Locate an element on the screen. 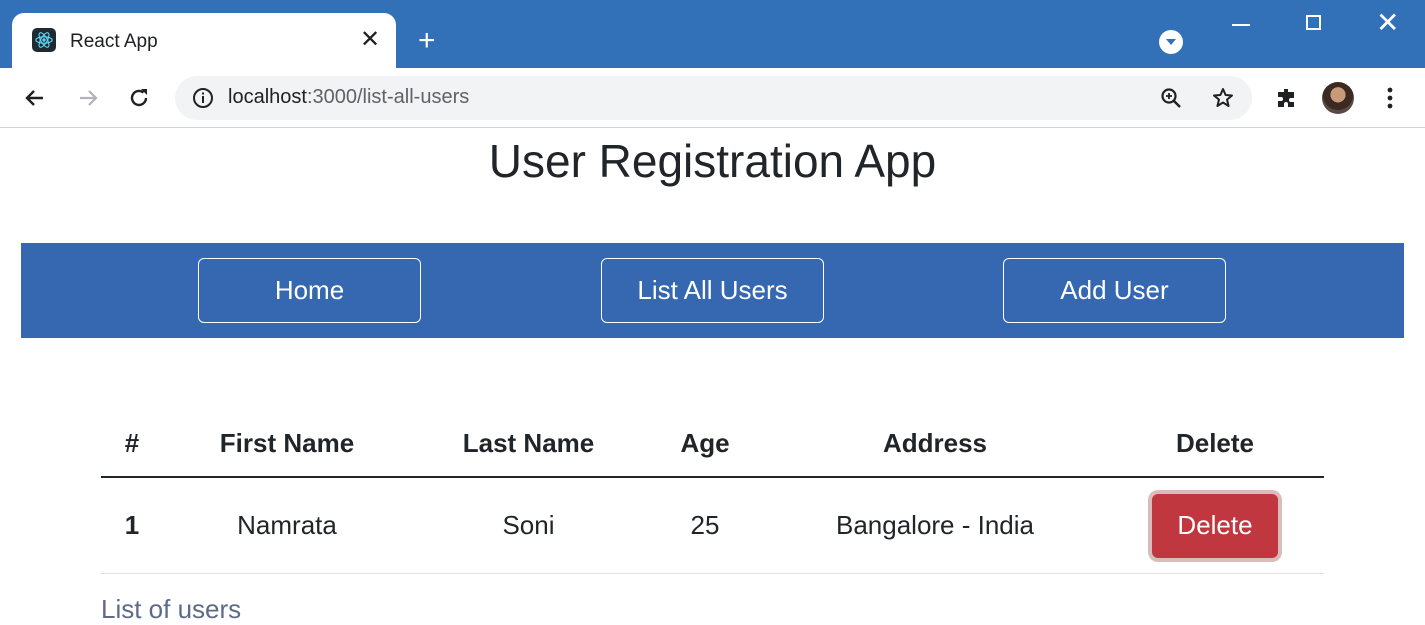 This screenshot has height=625, width=1425. nav-home-button: Home is located at coordinates (309, 290).